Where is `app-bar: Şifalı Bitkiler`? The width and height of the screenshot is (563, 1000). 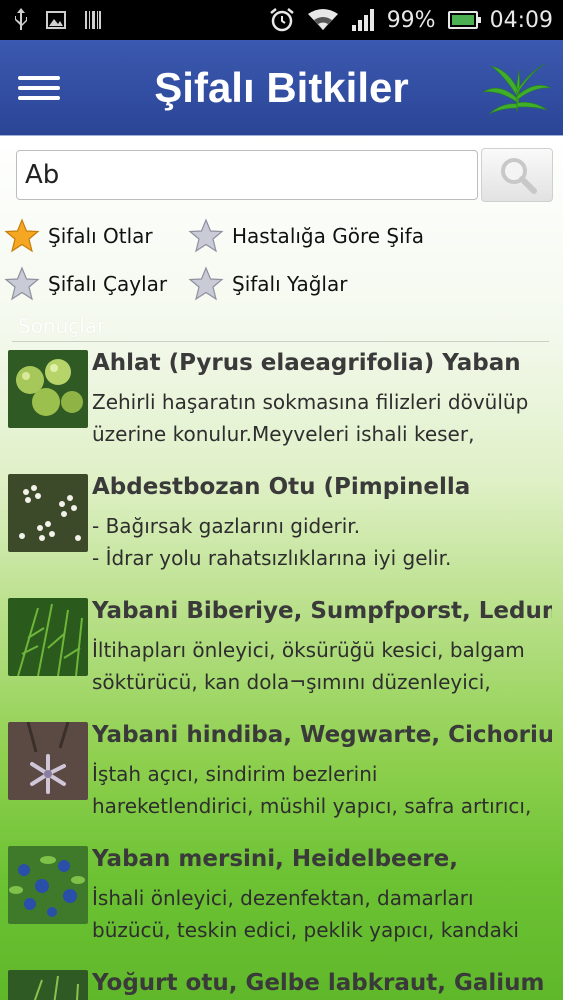
app-bar: Şifalı Bitkiler is located at coordinates (281, 88).